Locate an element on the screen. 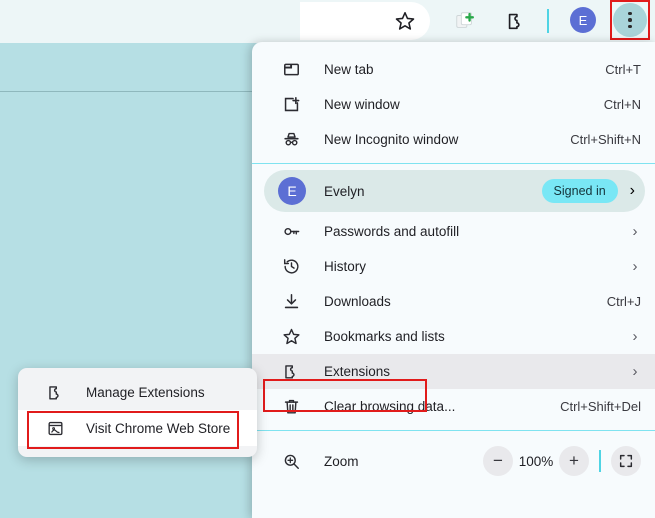 The image size is (655, 518). new-window-icon is located at coordinates (291, 105).